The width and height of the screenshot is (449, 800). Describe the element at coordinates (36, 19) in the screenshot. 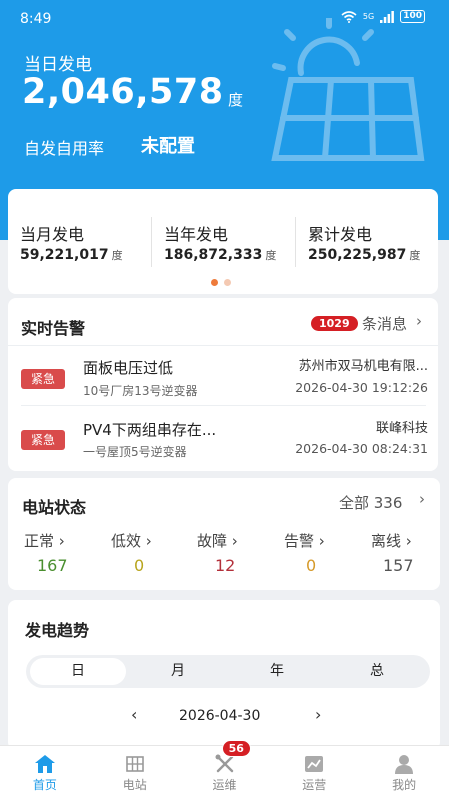

I see `status-time: 8:49` at that location.